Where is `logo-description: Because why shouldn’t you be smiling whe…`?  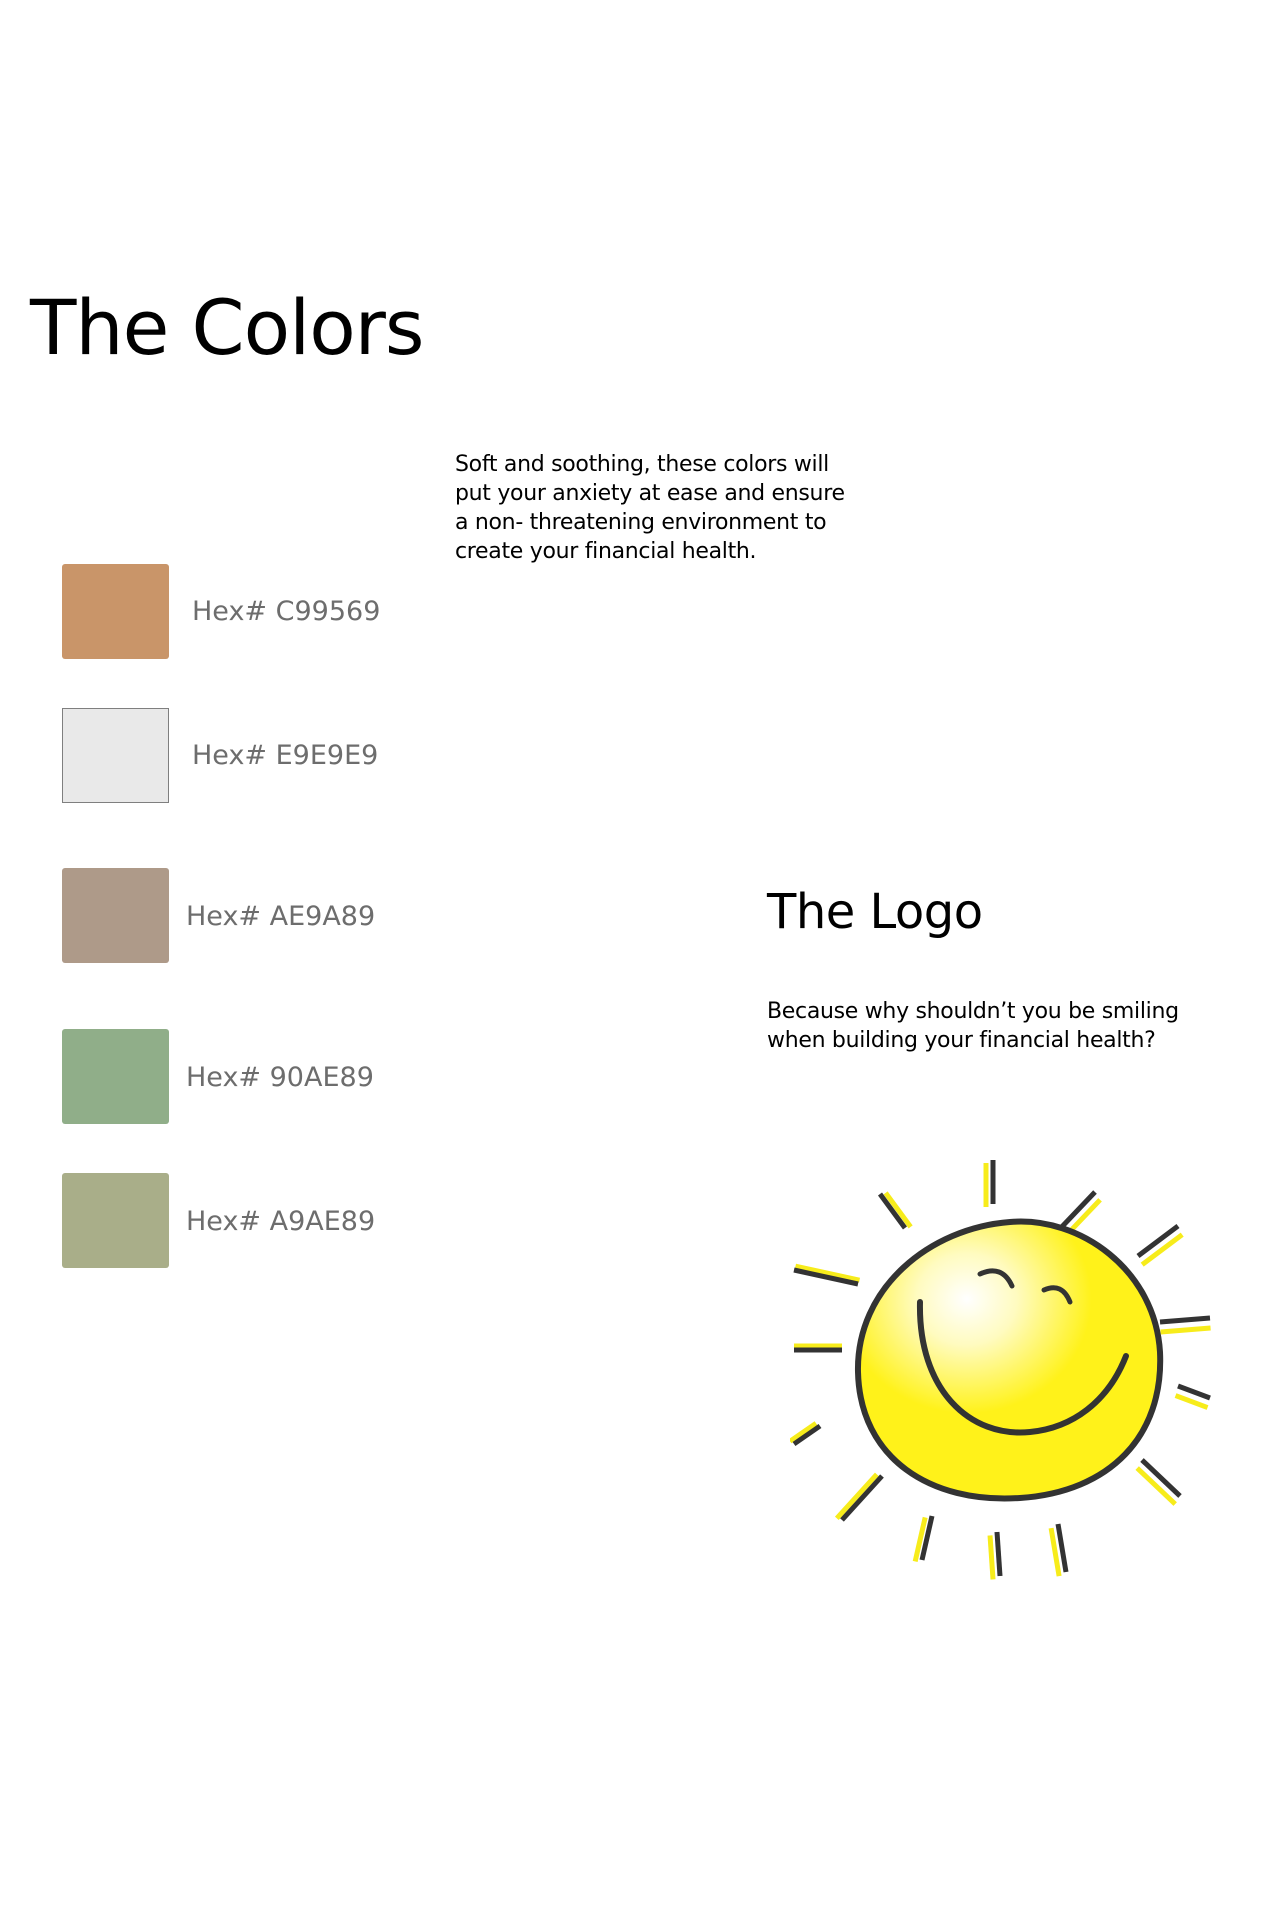 logo-description: Because why shouldn’t you be smiling whe… is located at coordinates (973, 1026).